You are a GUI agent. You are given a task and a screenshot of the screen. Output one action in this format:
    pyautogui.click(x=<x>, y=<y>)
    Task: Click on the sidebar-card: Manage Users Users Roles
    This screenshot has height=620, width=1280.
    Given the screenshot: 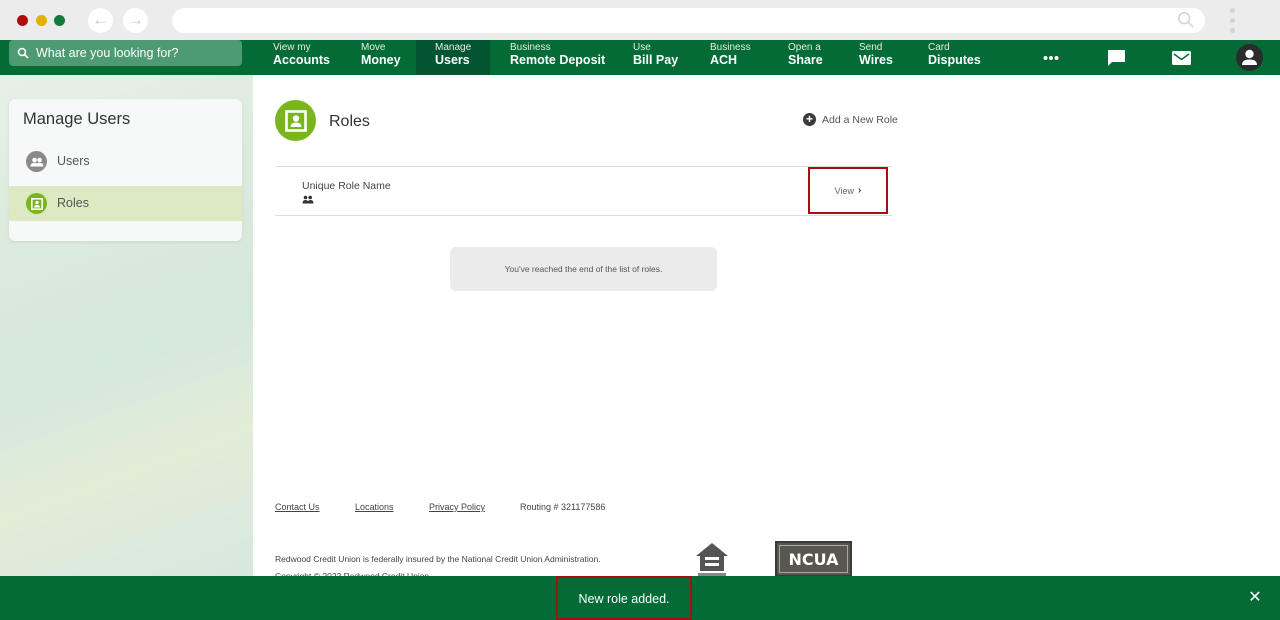 What is the action you would take?
    pyautogui.click(x=125, y=170)
    